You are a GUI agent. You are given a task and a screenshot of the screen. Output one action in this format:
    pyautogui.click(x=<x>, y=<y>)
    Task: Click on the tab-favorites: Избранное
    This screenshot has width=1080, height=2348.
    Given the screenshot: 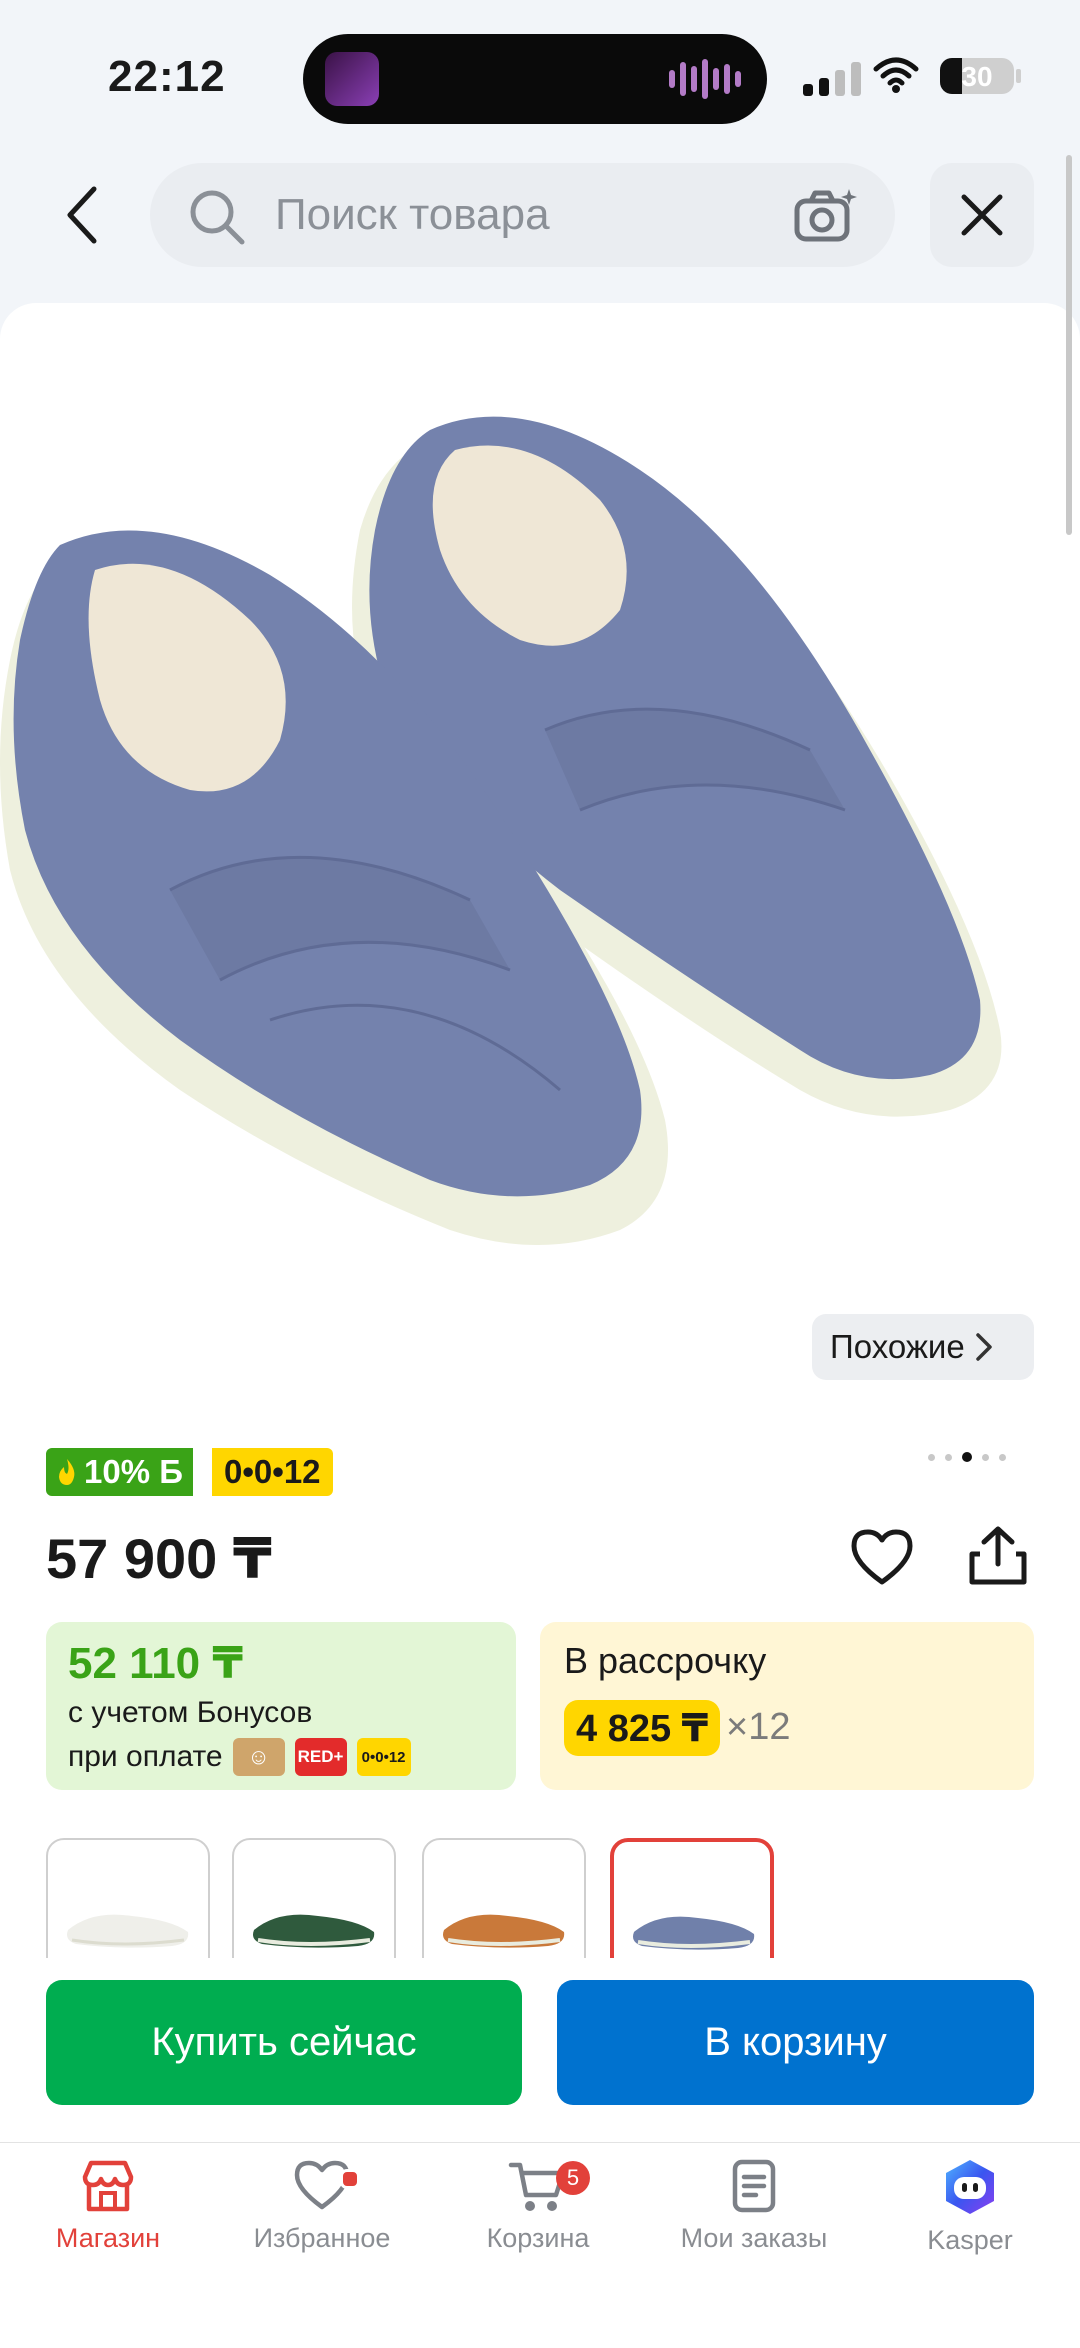 What is the action you would take?
    pyautogui.click(x=322, y=2205)
    